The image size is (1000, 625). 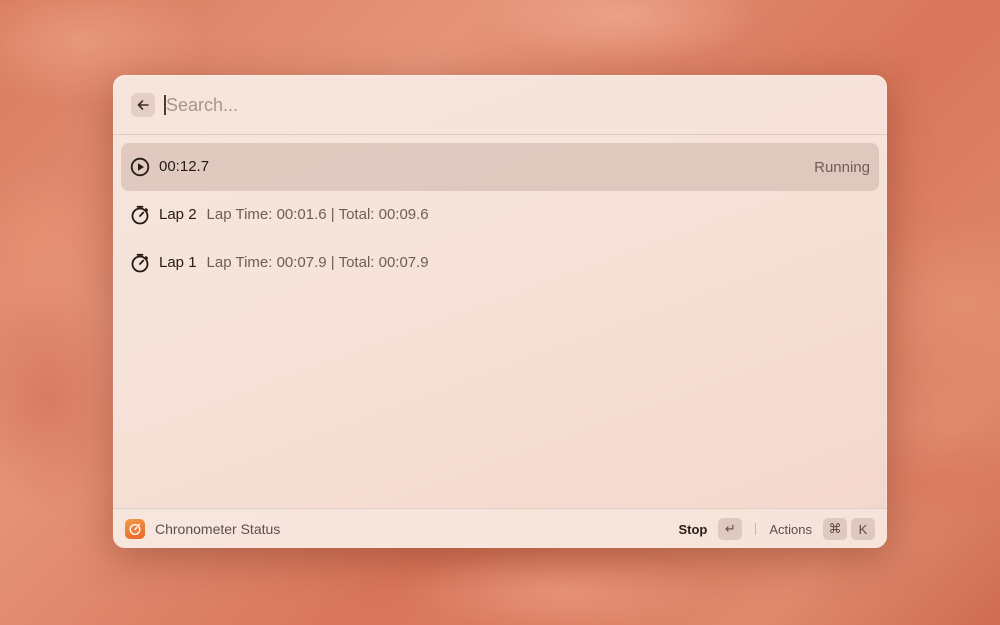 I want to click on command-key-icon: ⌘, so click(x=835, y=529).